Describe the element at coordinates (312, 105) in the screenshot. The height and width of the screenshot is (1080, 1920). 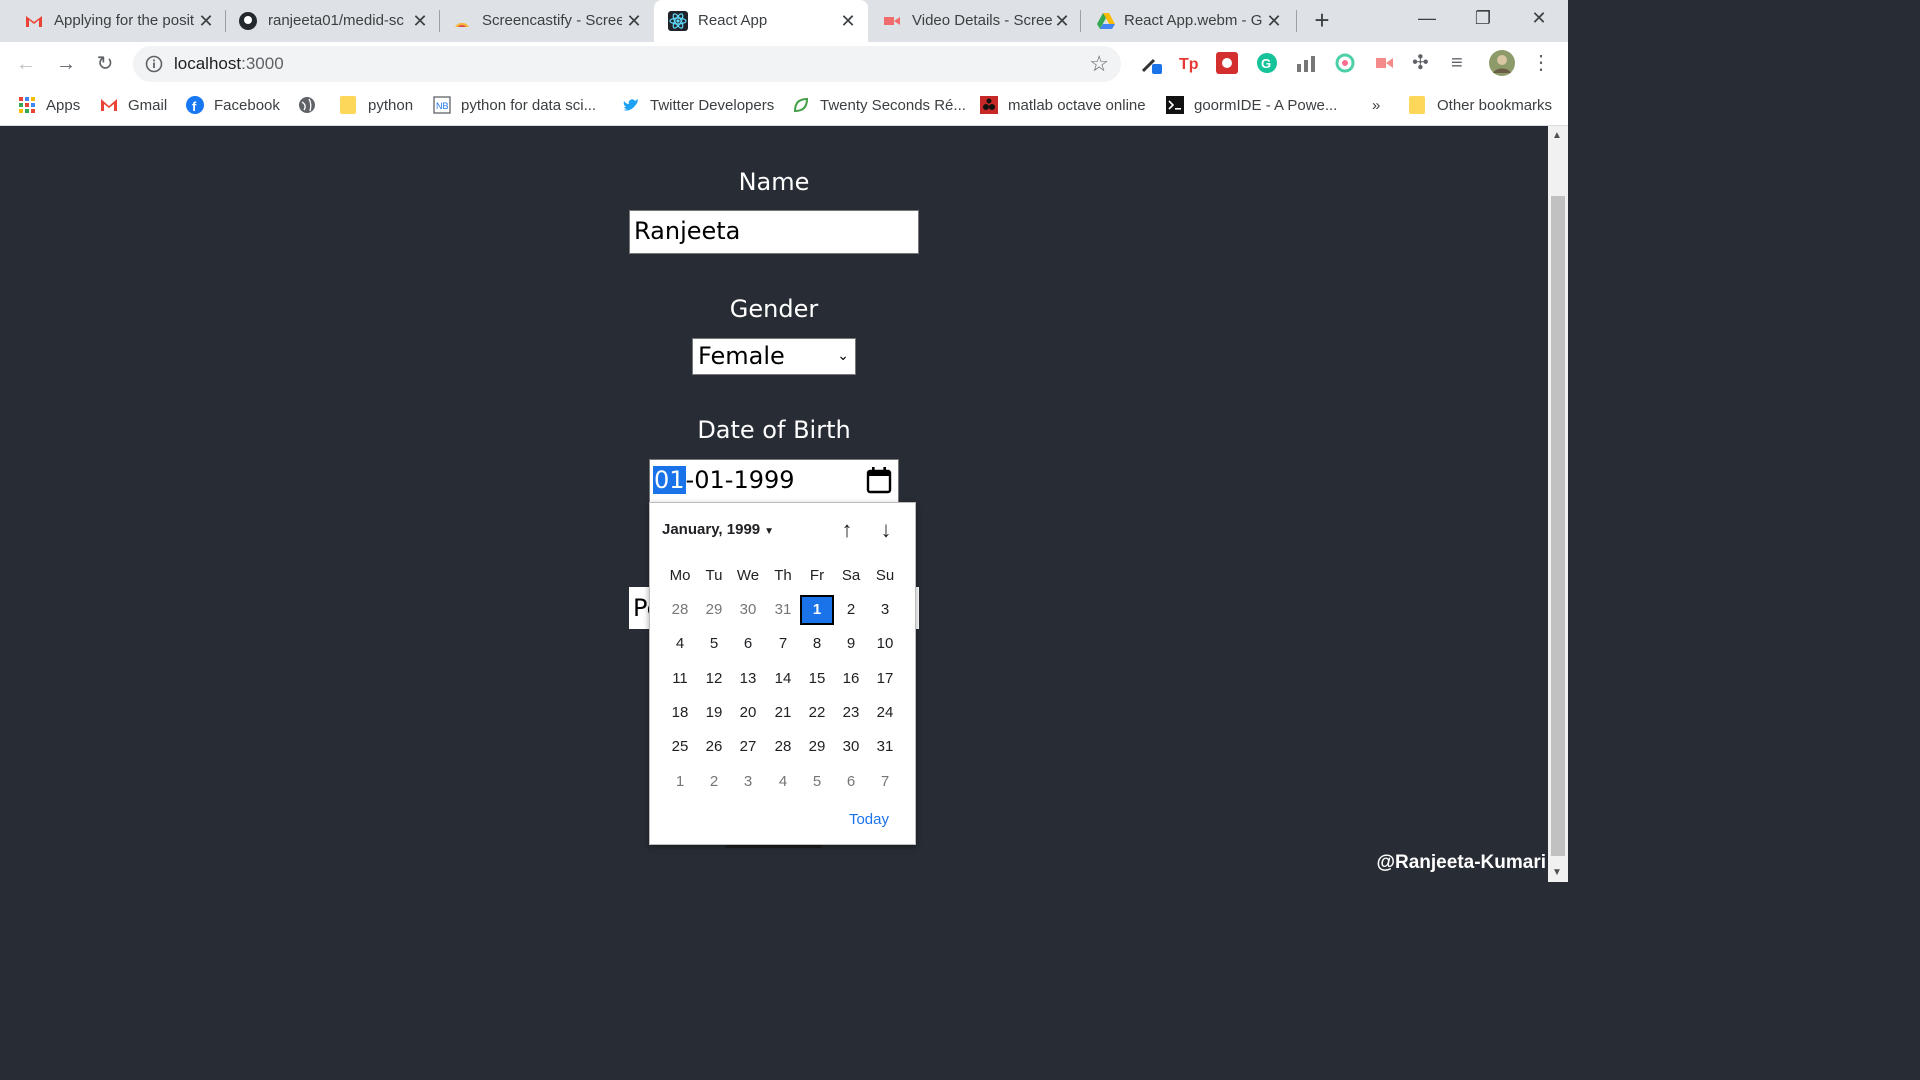
I see `bookmark-globe` at that location.